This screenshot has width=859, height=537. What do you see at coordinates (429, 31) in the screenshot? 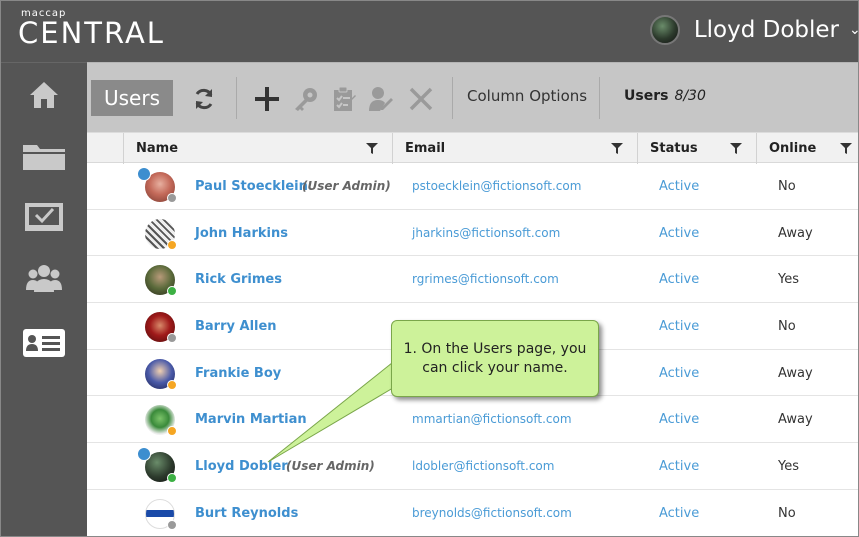
I see `app-header: maccap CENTRAL Lloyd Dobler ⌄` at bounding box center [429, 31].